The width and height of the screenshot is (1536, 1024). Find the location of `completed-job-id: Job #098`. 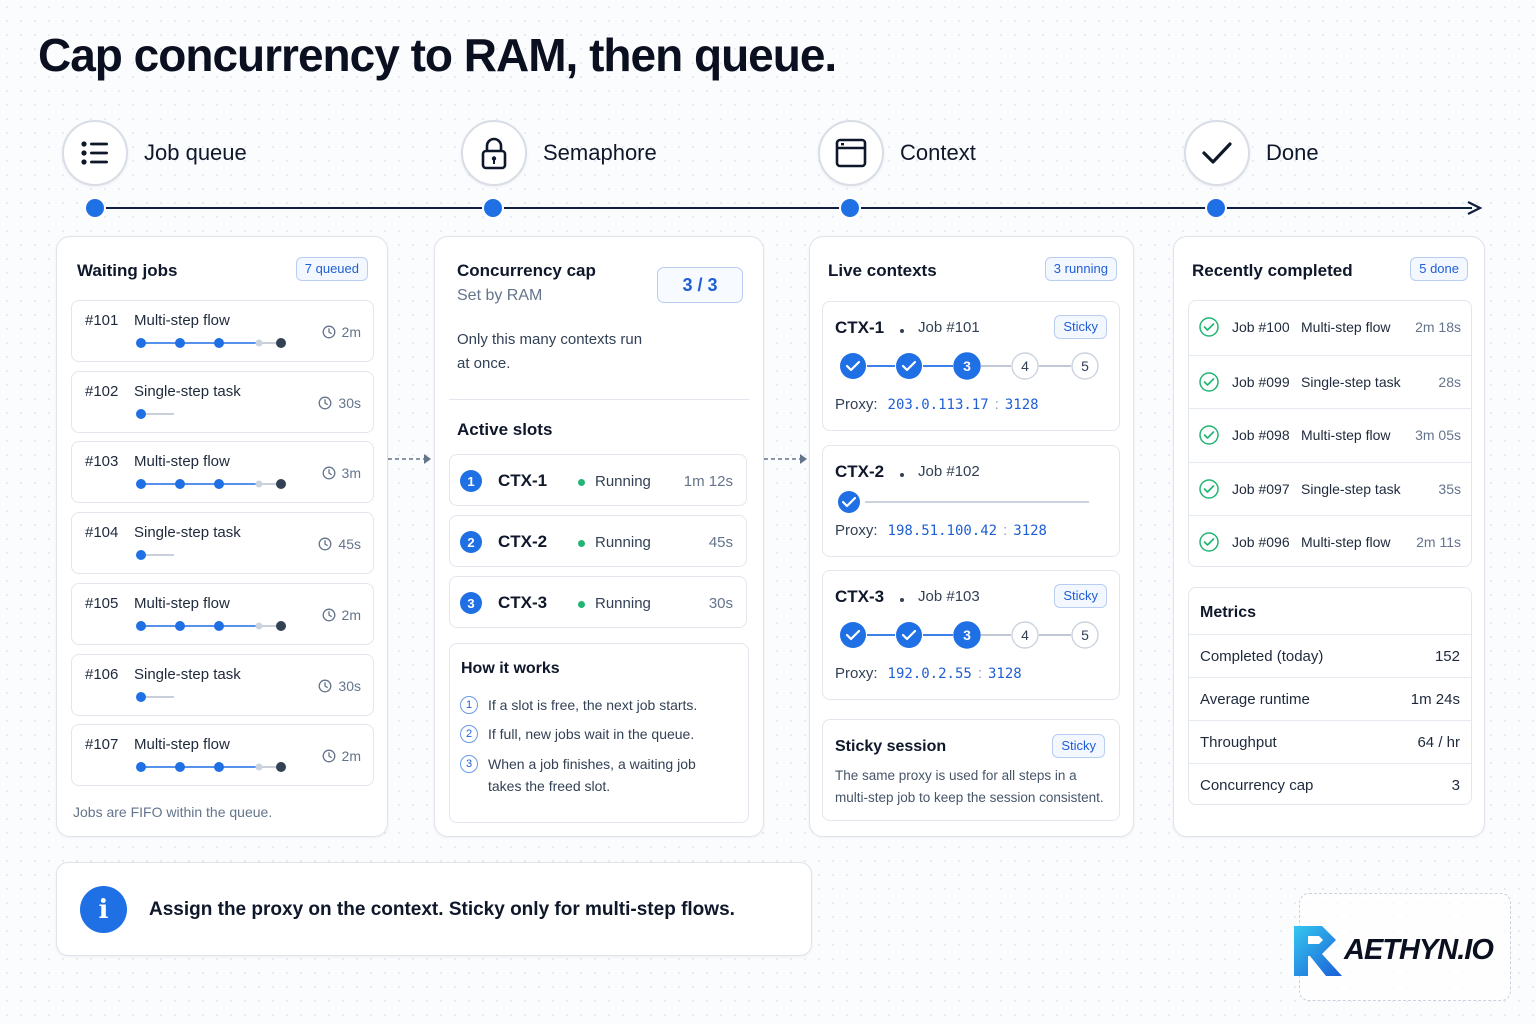

completed-job-id: Job #098 is located at coordinates (1261, 435).